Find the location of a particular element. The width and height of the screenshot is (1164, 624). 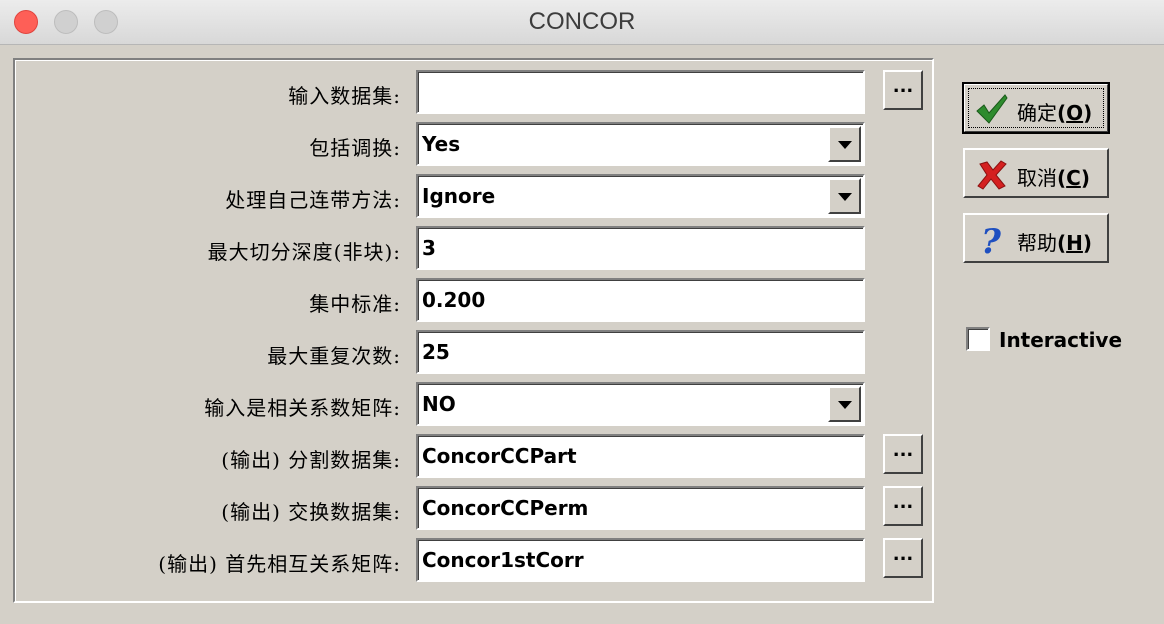

row-convergence-criterion: 集中标准: 0.200 is located at coordinates (473, 300).